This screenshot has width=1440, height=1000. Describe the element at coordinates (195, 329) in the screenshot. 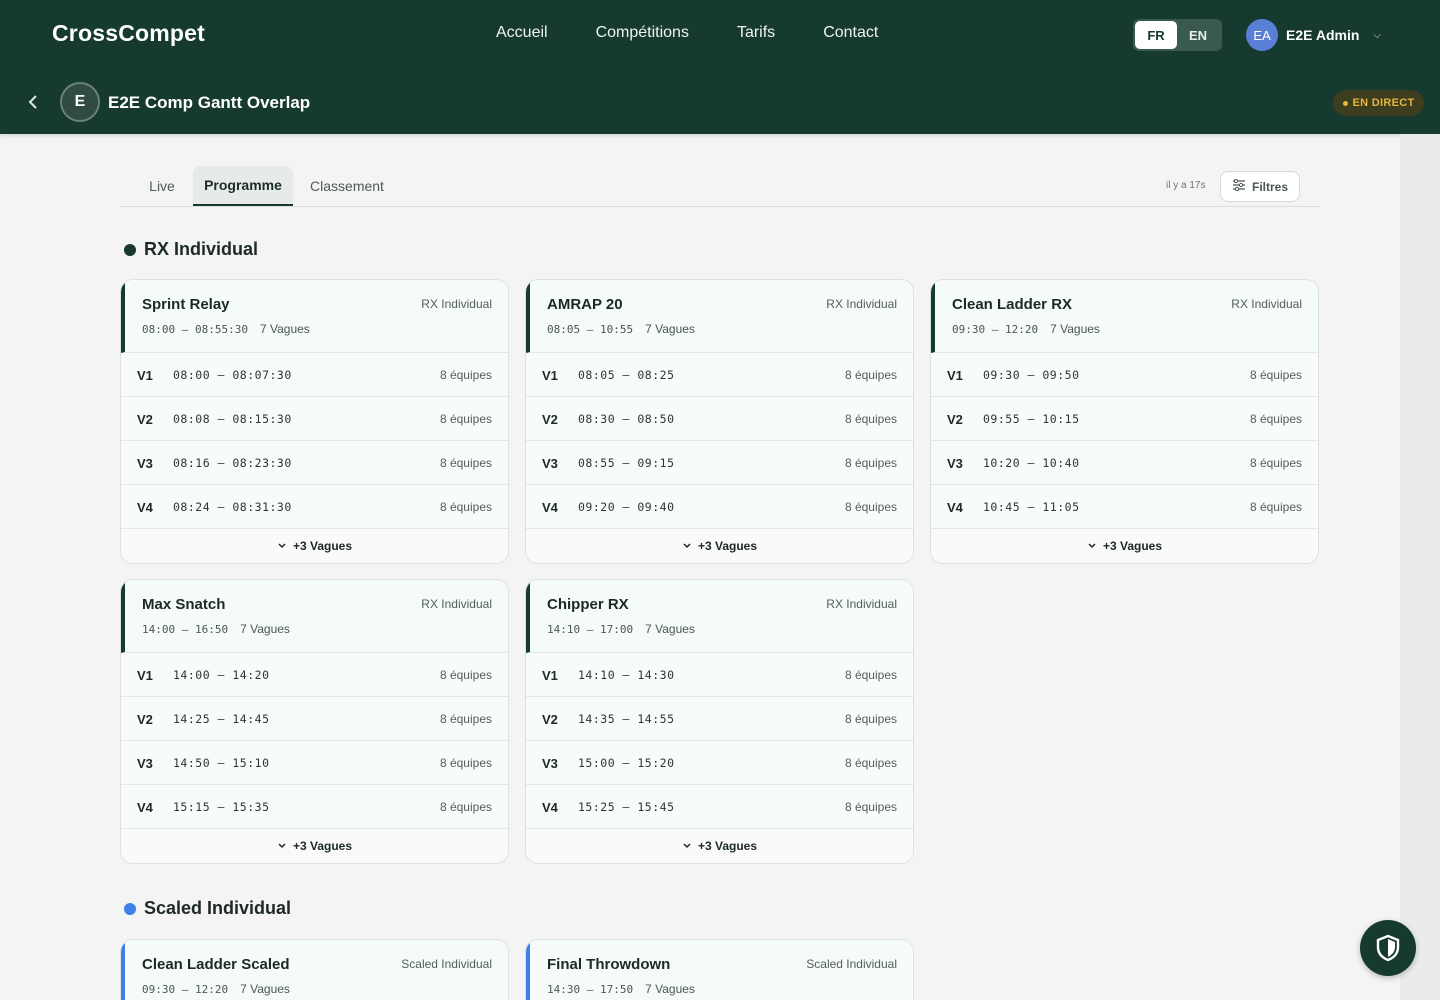

I see `event-time: 08:00 — 08:55:30` at that location.